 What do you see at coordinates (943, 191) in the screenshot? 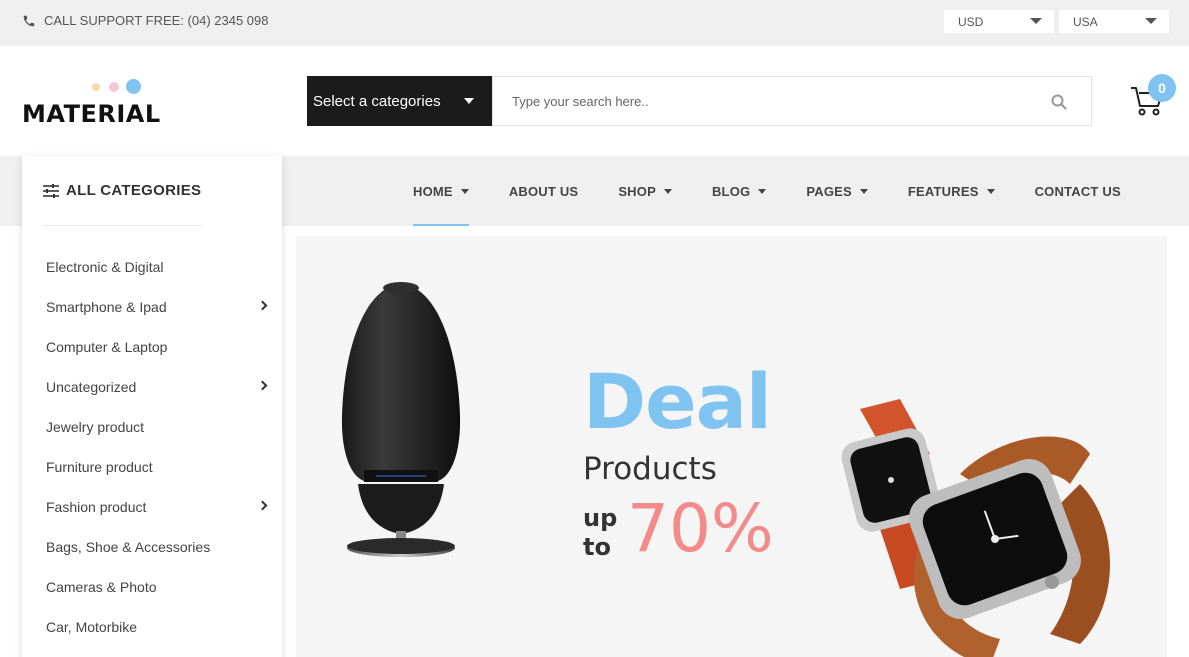
I see `nav-label: FEATURES` at bounding box center [943, 191].